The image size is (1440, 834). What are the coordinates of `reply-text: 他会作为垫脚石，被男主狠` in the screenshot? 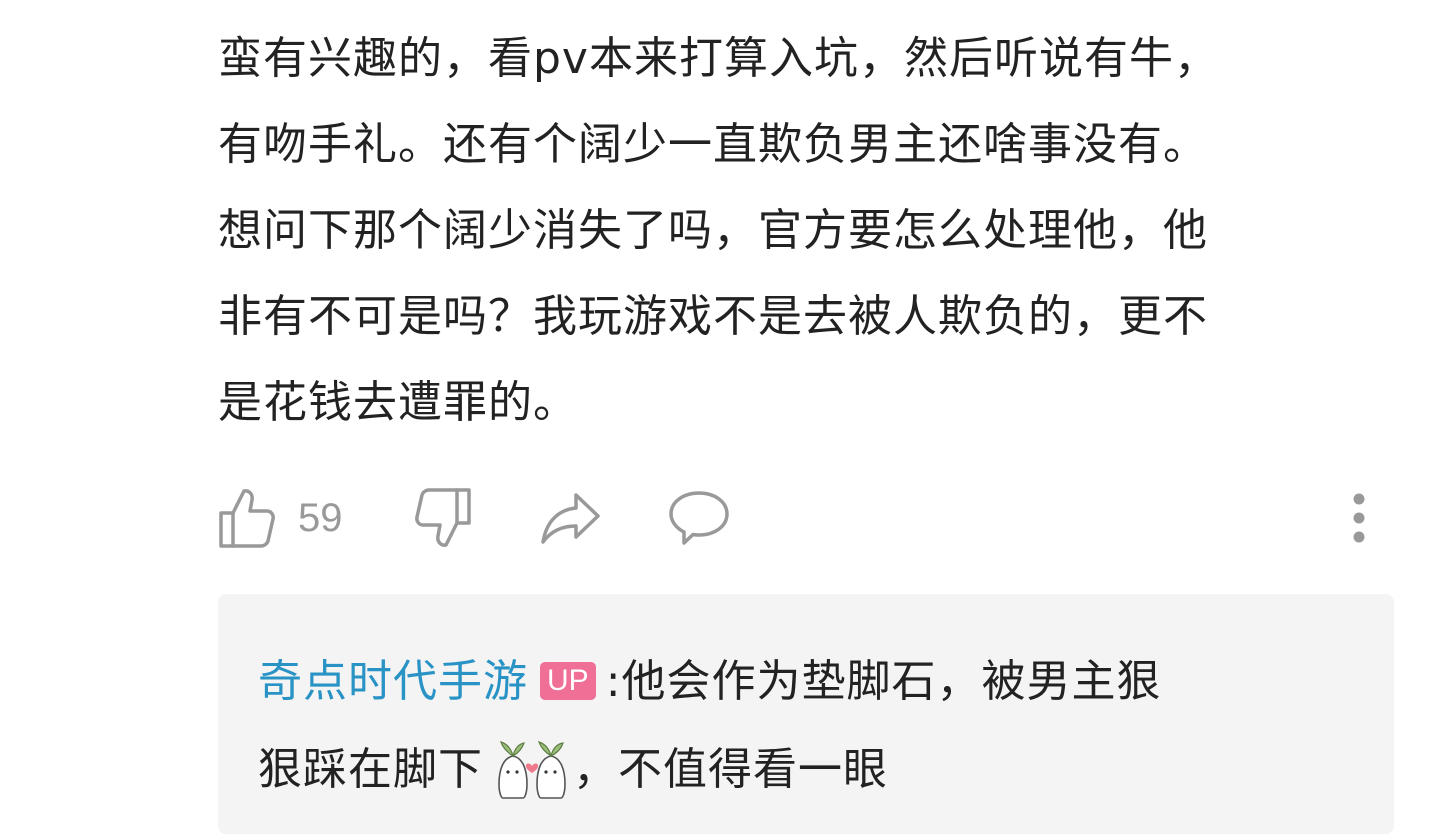 It's located at (891, 681).